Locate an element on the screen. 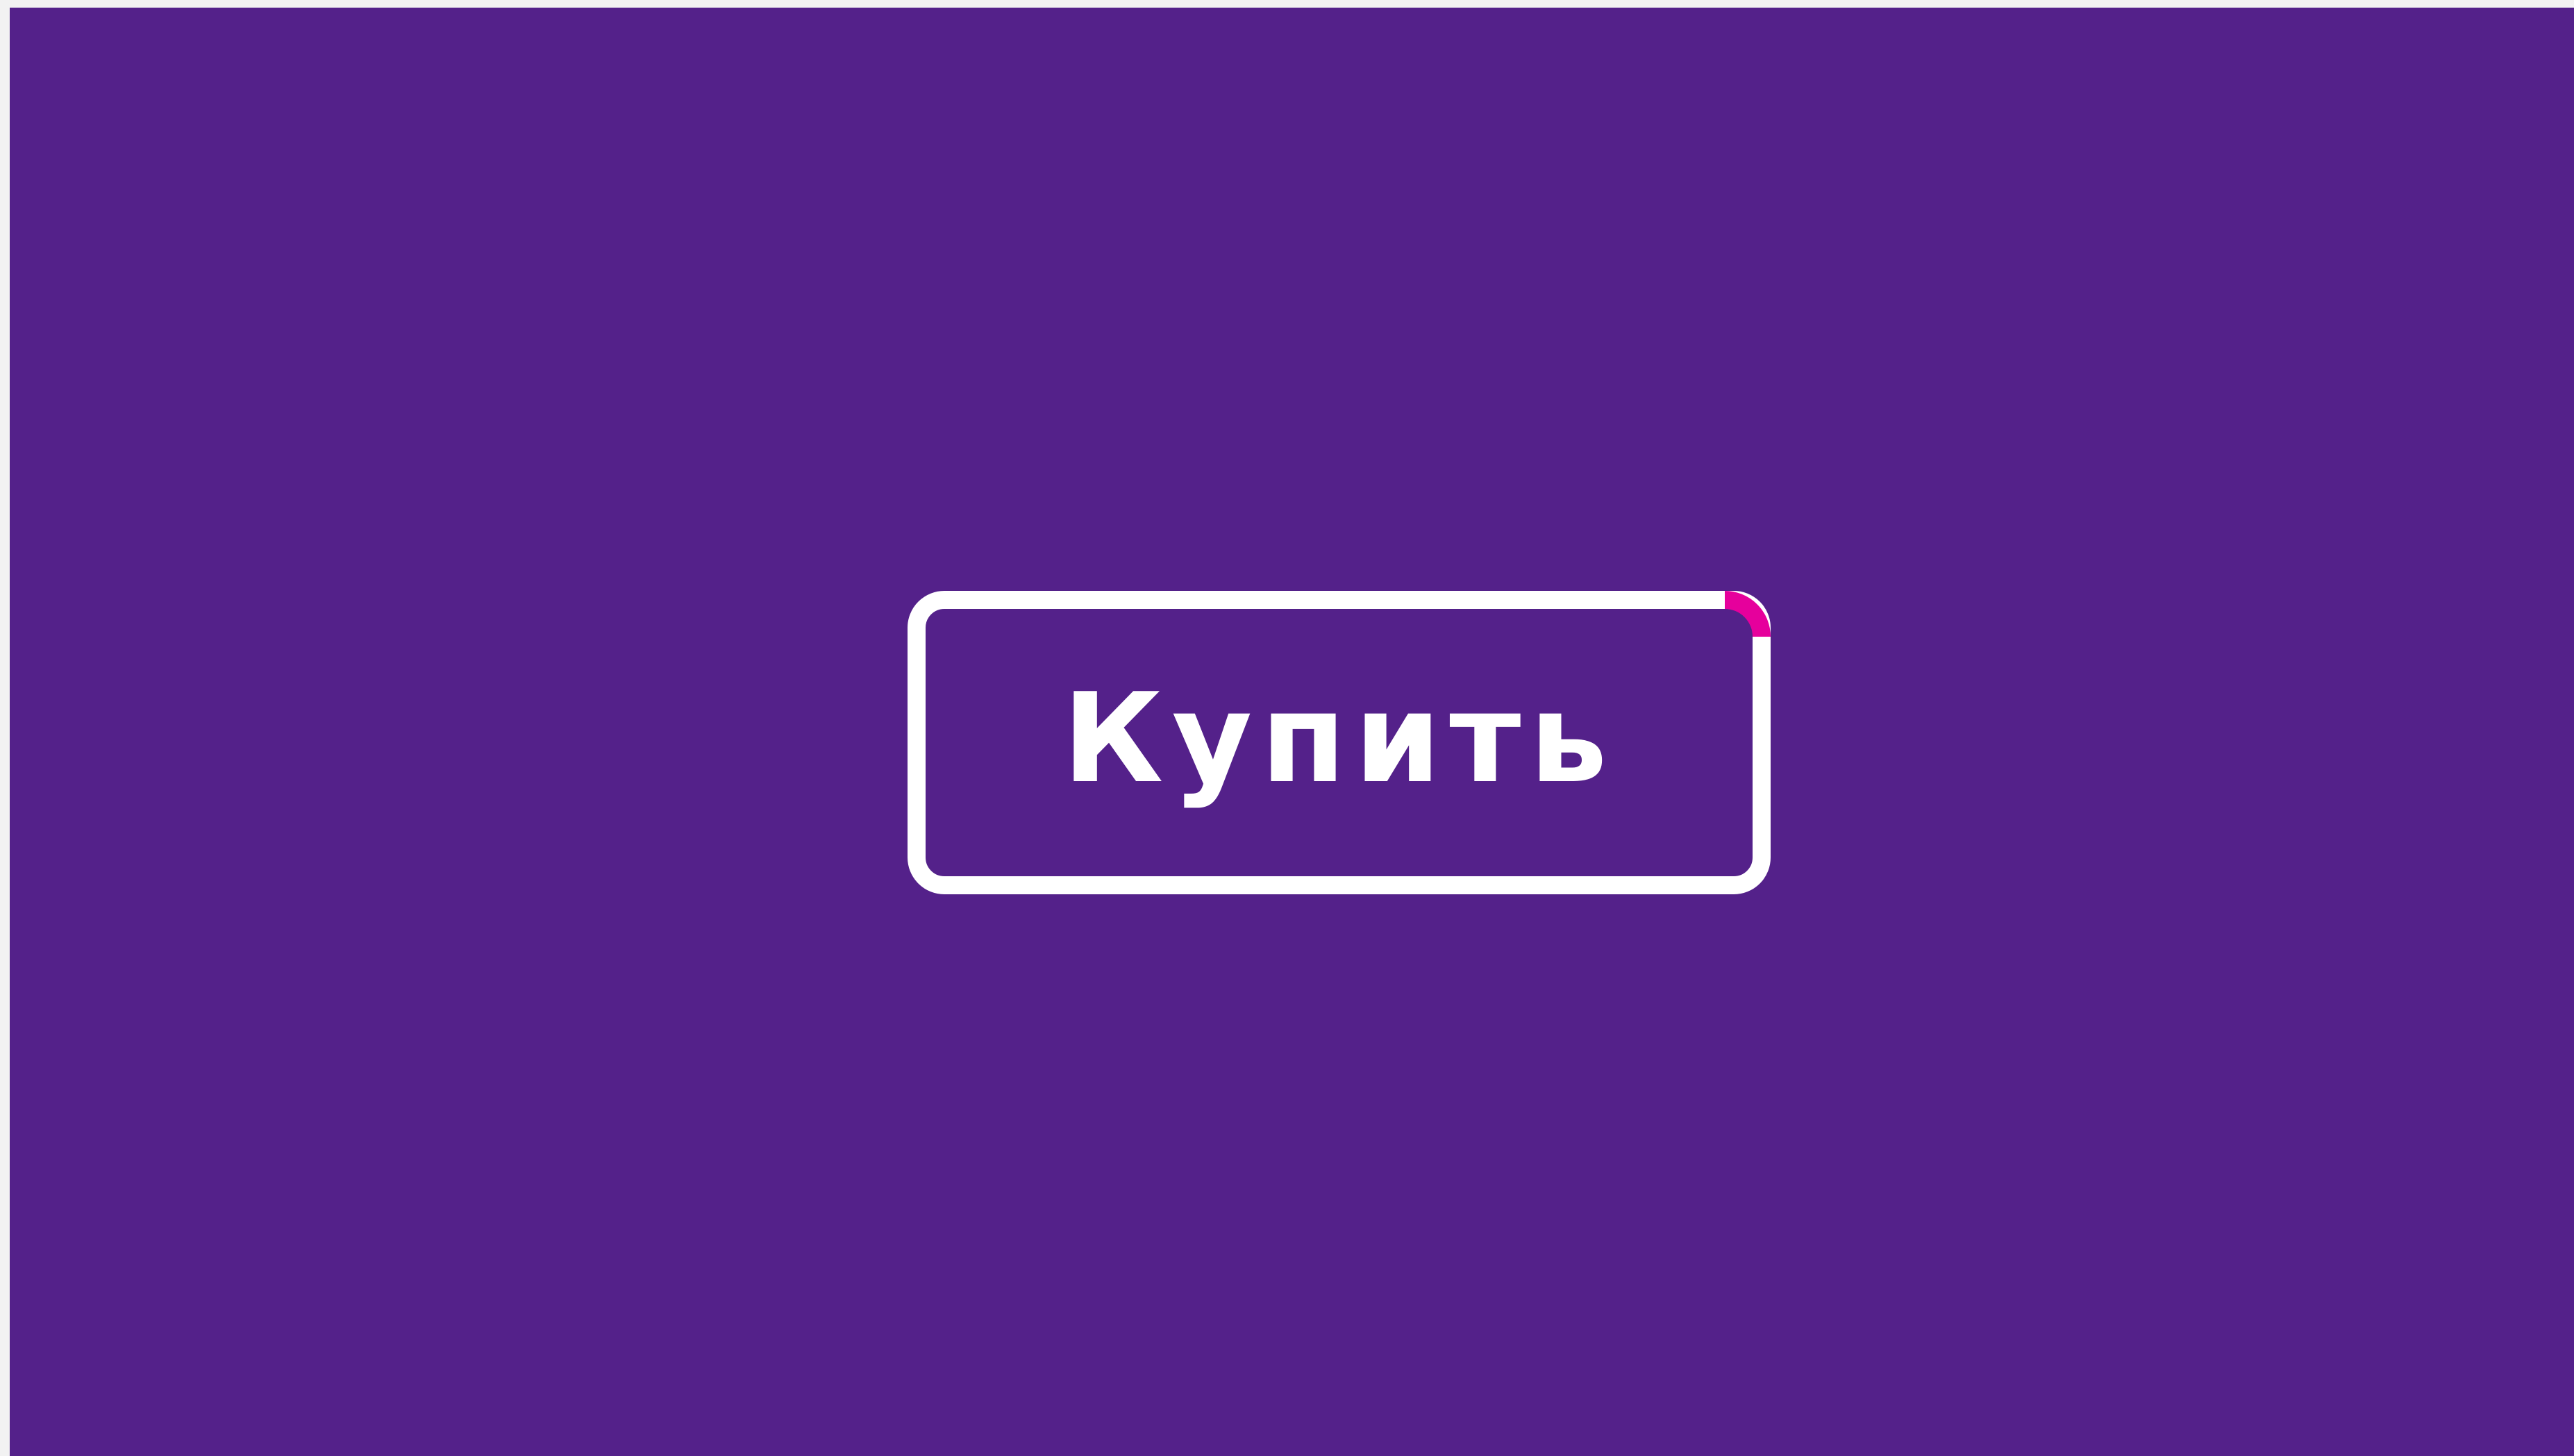 This screenshot has height=1456, width=2574. buy-button: Купить is located at coordinates (1339, 742).